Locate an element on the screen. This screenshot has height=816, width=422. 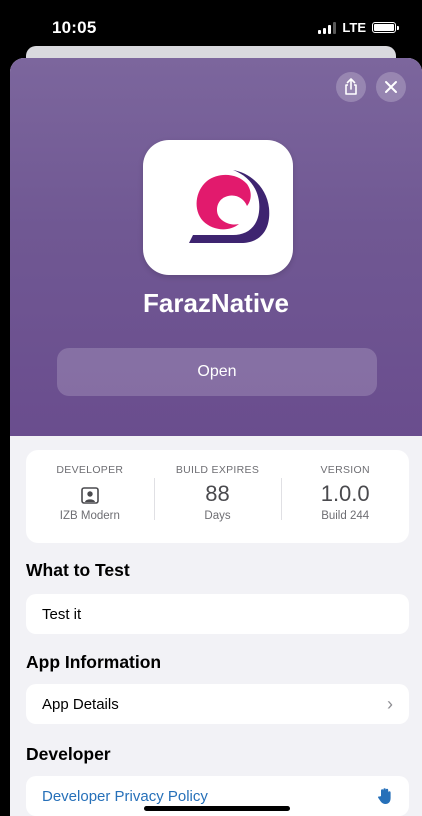
app-details-row: App Details › is located at coordinates (217, 704).